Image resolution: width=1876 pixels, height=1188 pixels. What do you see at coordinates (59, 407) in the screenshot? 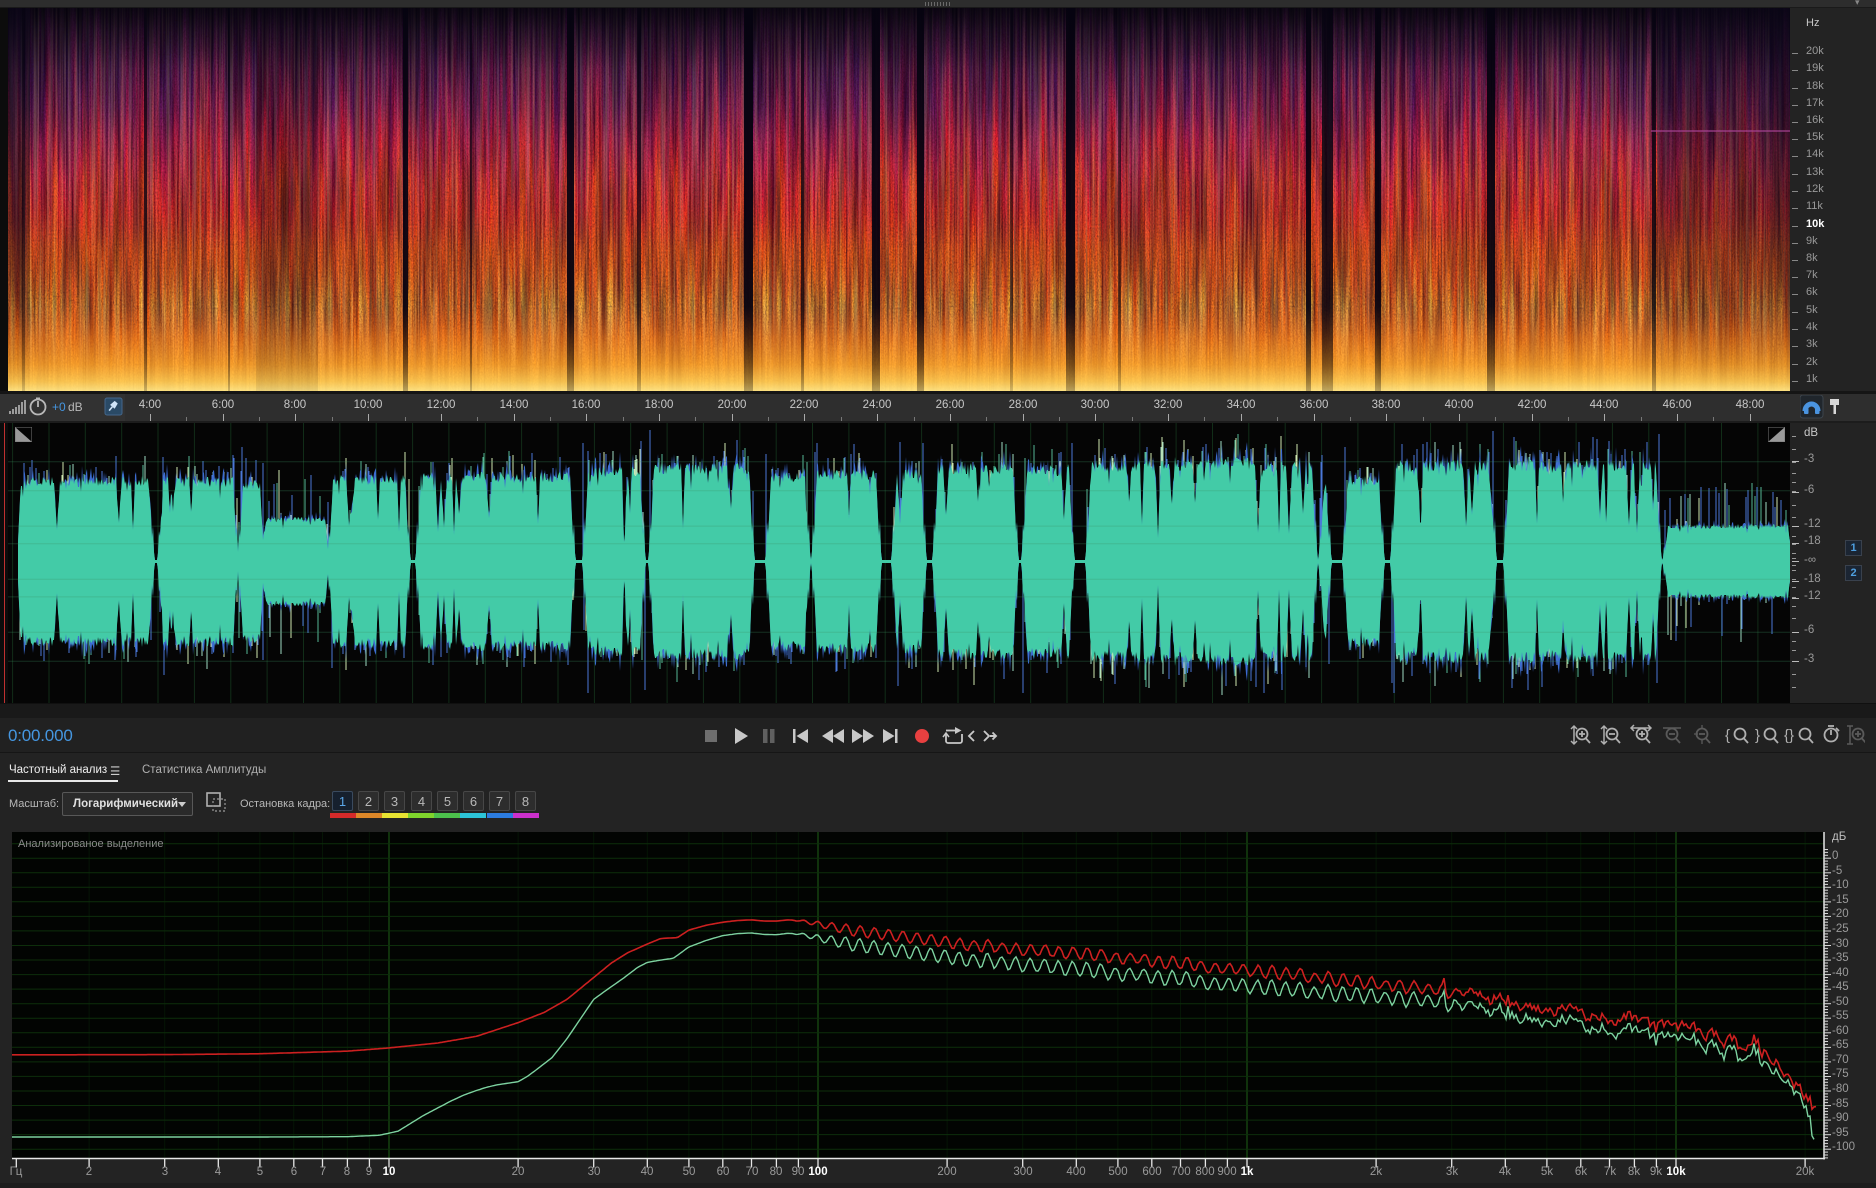
I see `svg-text: +0` at bounding box center [59, 407].